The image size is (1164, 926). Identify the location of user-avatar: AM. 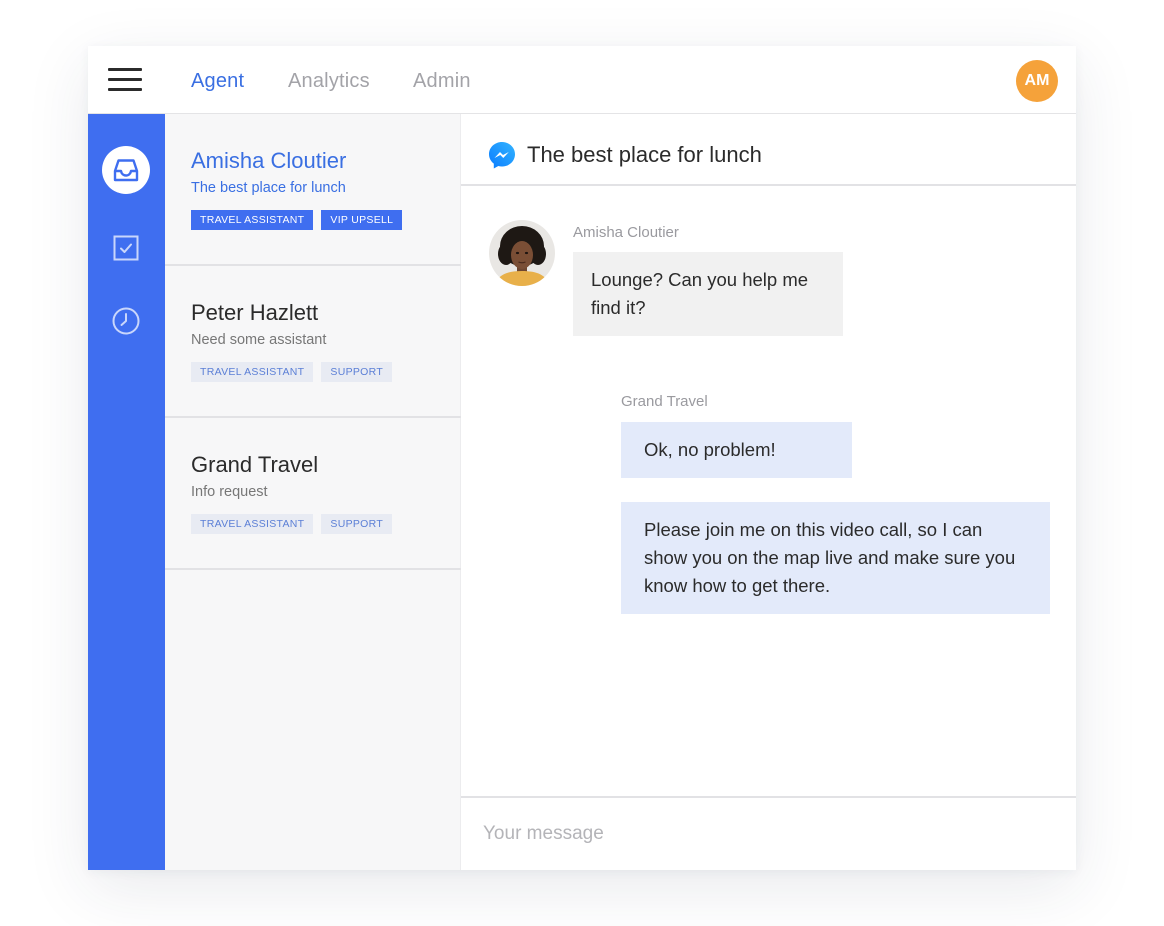
(1037, 81).